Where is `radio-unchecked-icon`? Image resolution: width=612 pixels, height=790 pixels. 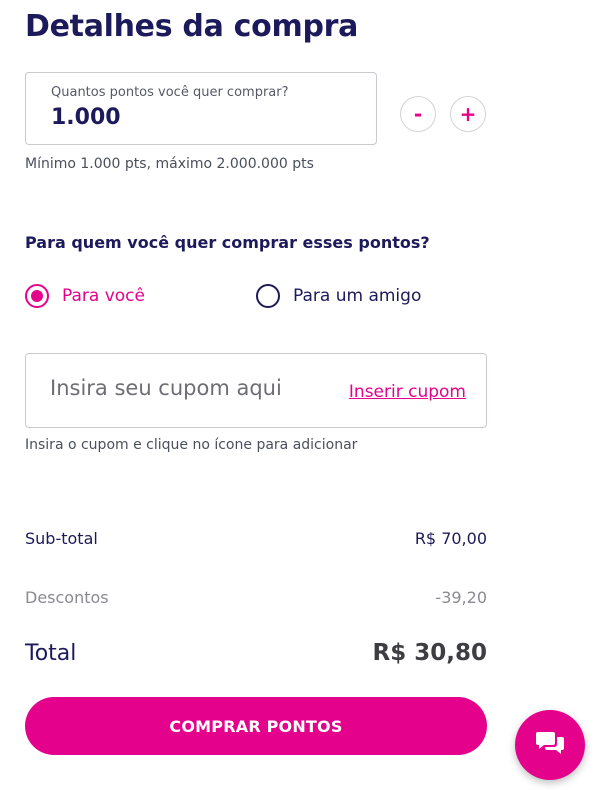
radio-unchecked-icon is located at coordinates (268, 296).